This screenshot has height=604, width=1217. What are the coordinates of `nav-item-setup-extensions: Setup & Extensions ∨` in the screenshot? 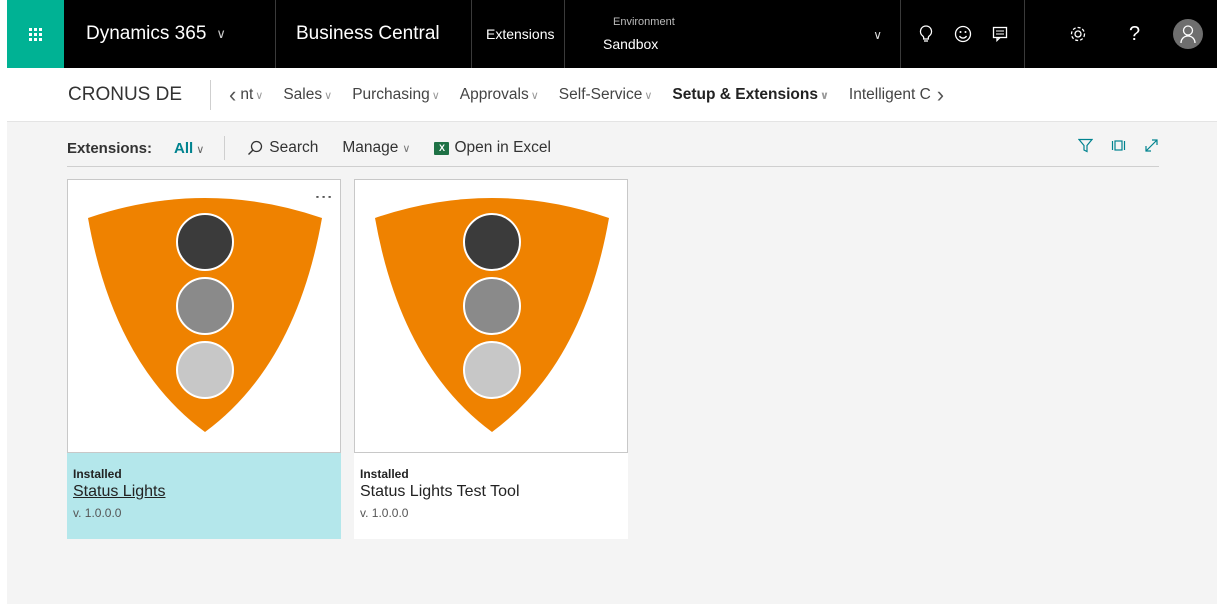 It's located at (750, 95).